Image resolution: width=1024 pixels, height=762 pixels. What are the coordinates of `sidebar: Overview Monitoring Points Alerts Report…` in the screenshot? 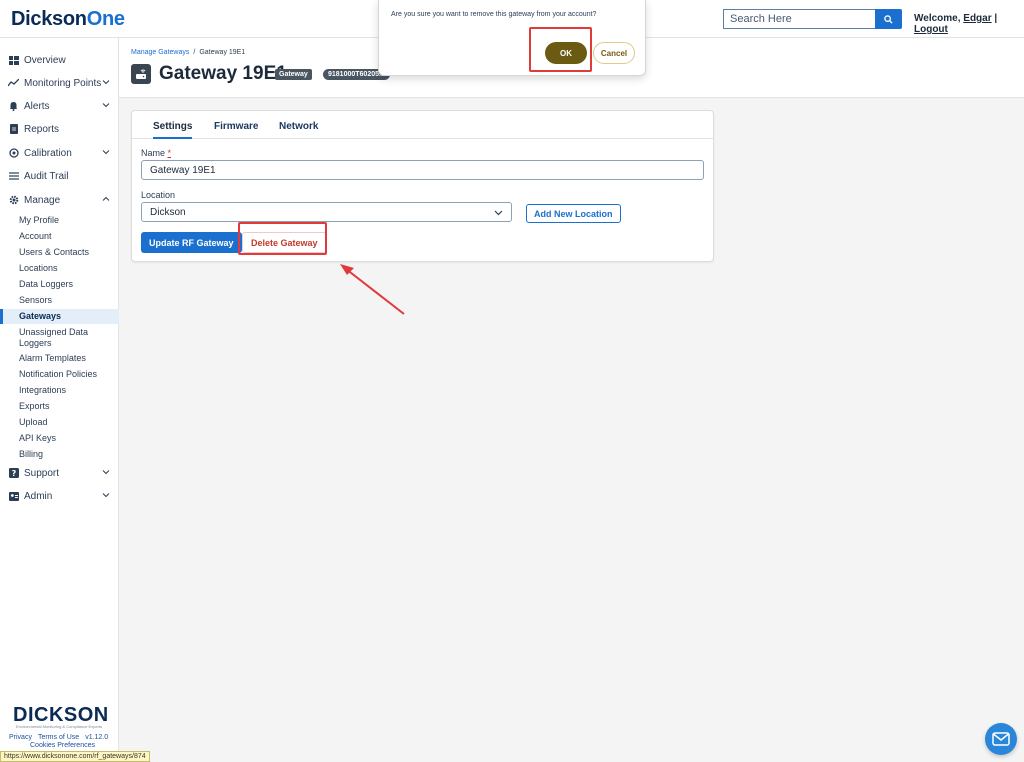 It's located at (59, 400).